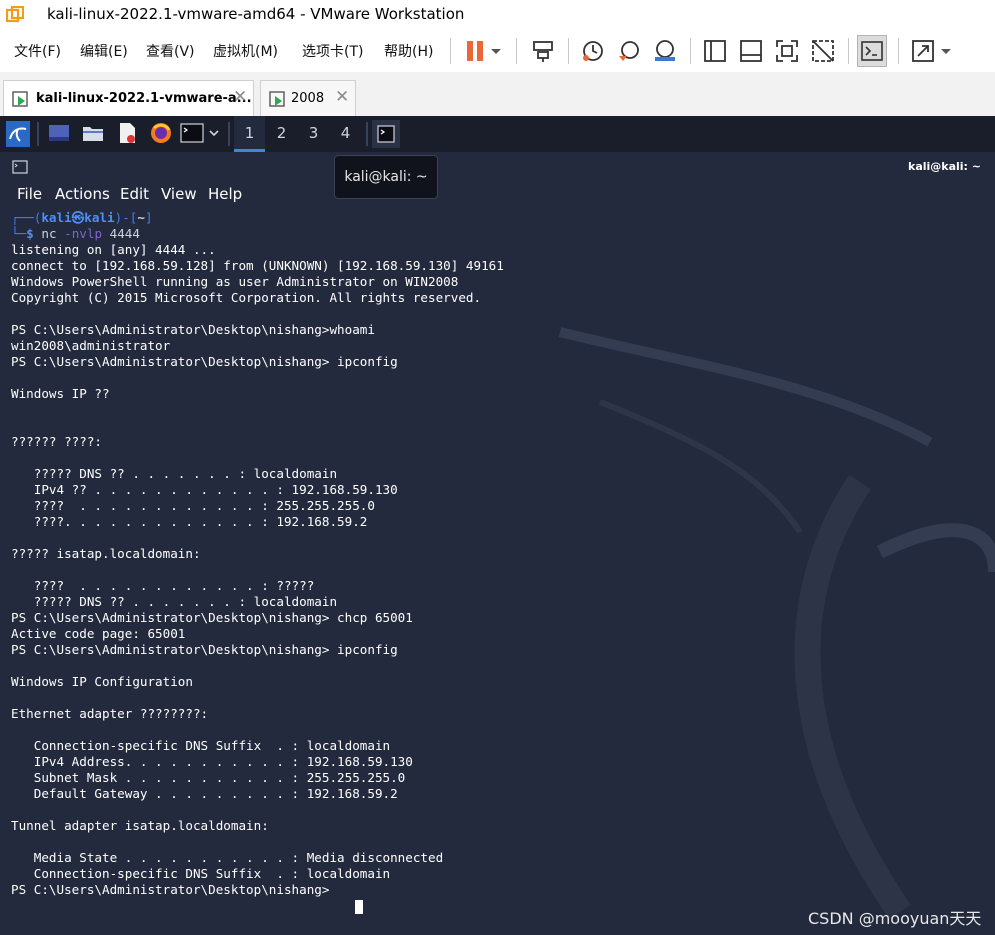 This screenshot has width=995, height=935. I want to click on workspace-3: 3, so click(313, 134).